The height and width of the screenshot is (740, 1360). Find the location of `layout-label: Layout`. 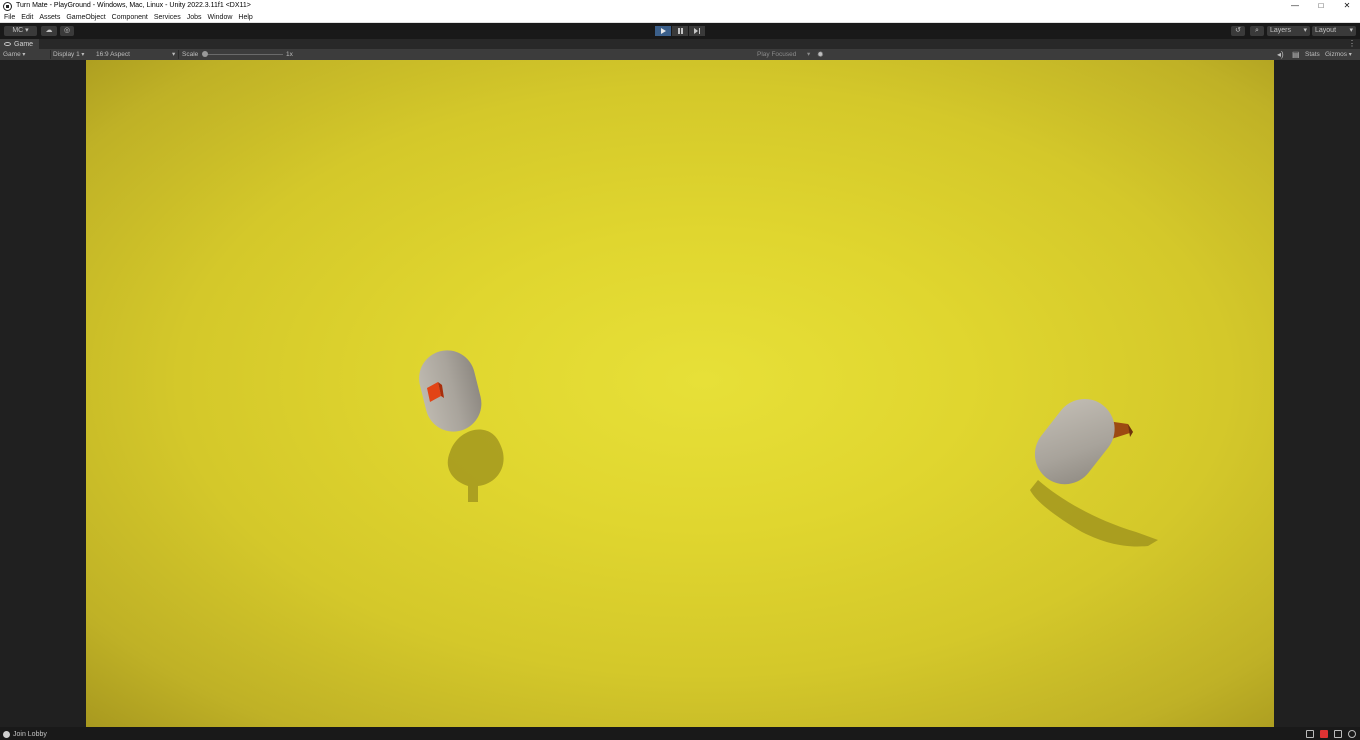

layout-label: Layout is located at coordinates (1326, 30).